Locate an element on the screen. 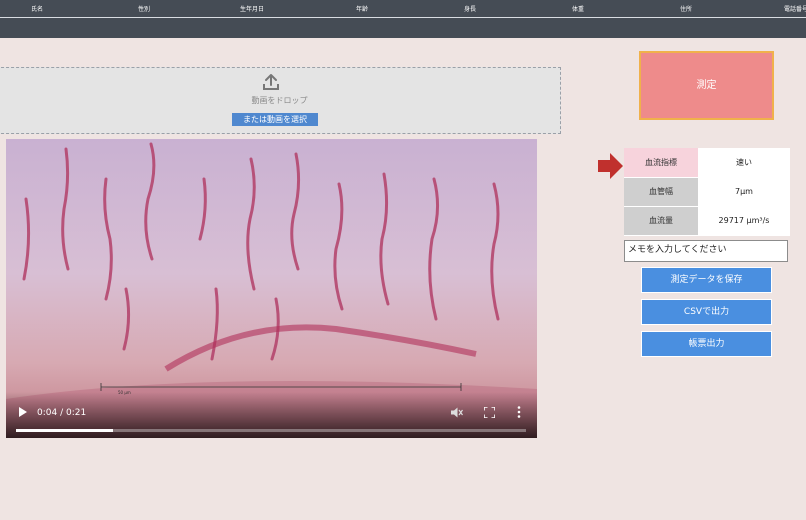  header-col-age: 年齢 is located at coordinates (362, 9).